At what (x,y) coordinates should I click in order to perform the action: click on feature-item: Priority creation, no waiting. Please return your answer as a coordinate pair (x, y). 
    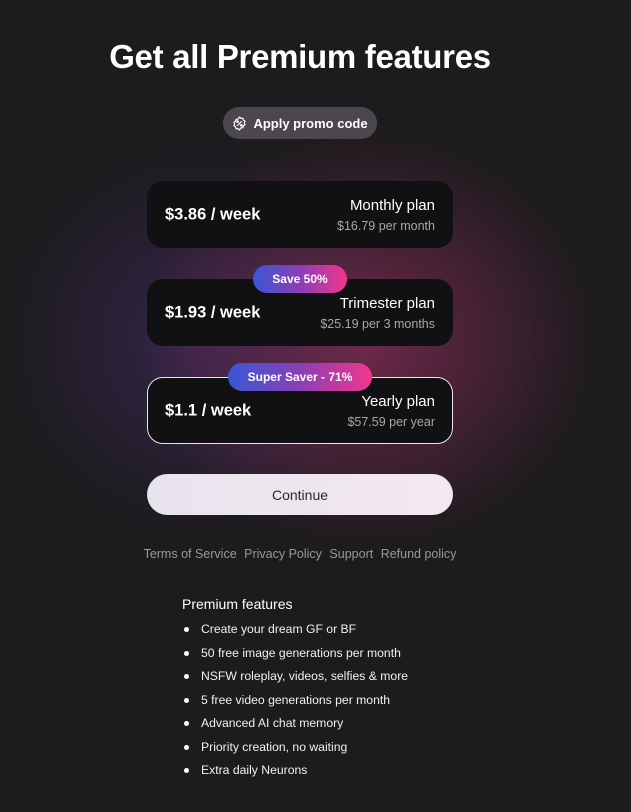
    Looking at the image, I should click on (332, 748).